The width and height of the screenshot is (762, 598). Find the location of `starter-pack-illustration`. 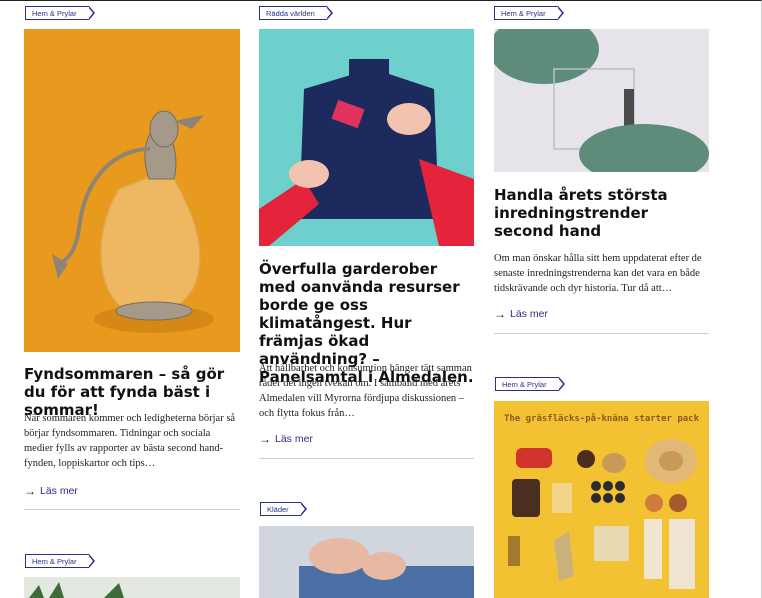

starter-pack-illustration is located at coordinates (602, 514).